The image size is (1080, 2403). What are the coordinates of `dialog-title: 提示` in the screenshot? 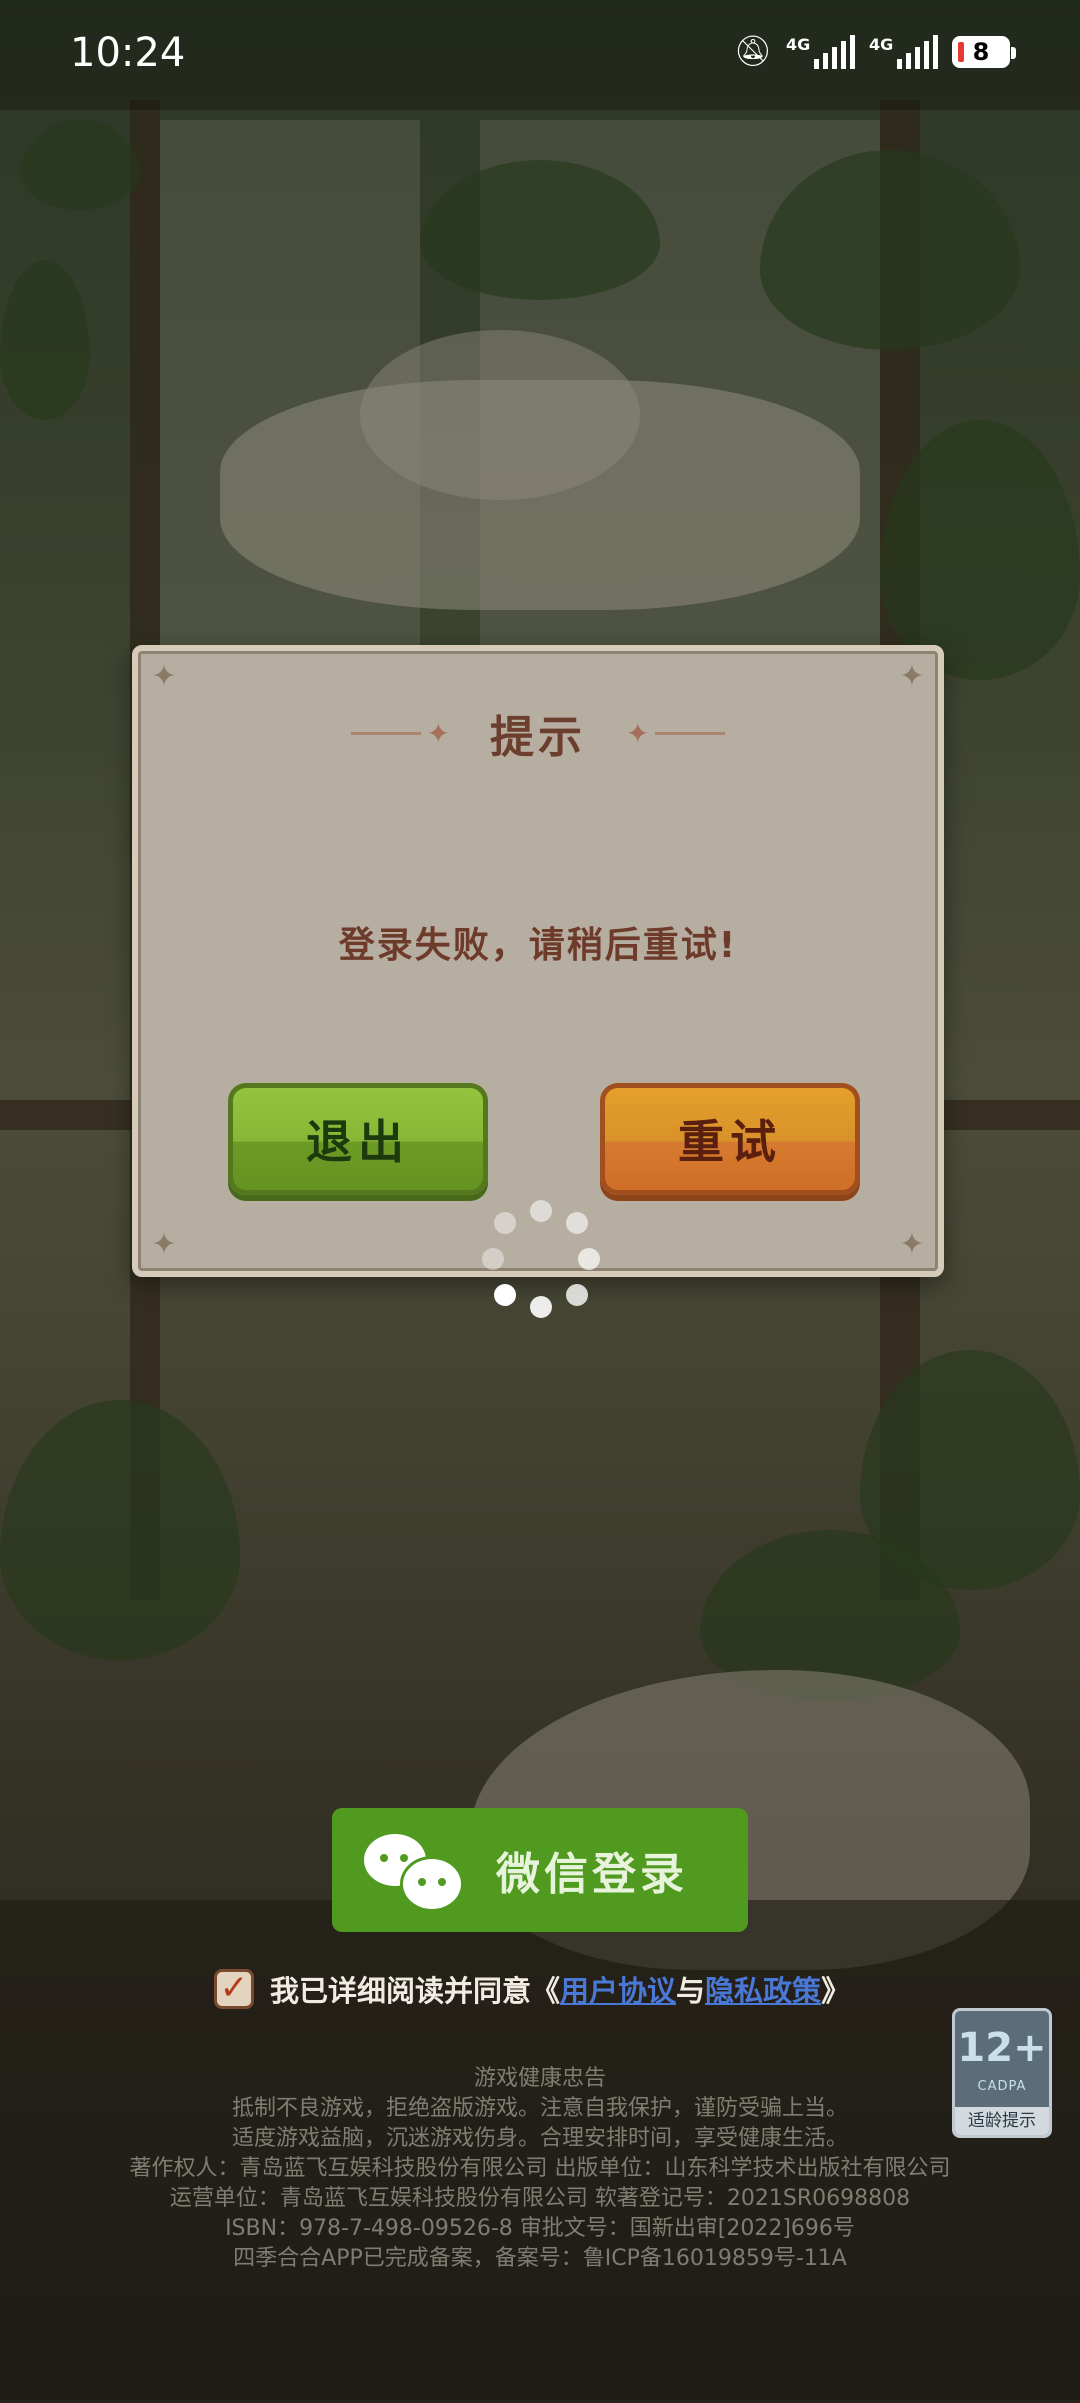 It's located at (538, 737).